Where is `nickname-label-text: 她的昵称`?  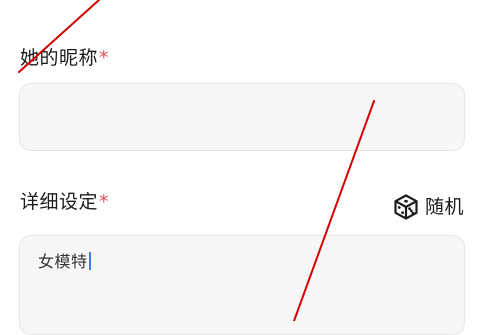 nickname-label-text: 她的昵称 is located at coordinates (59, 58).